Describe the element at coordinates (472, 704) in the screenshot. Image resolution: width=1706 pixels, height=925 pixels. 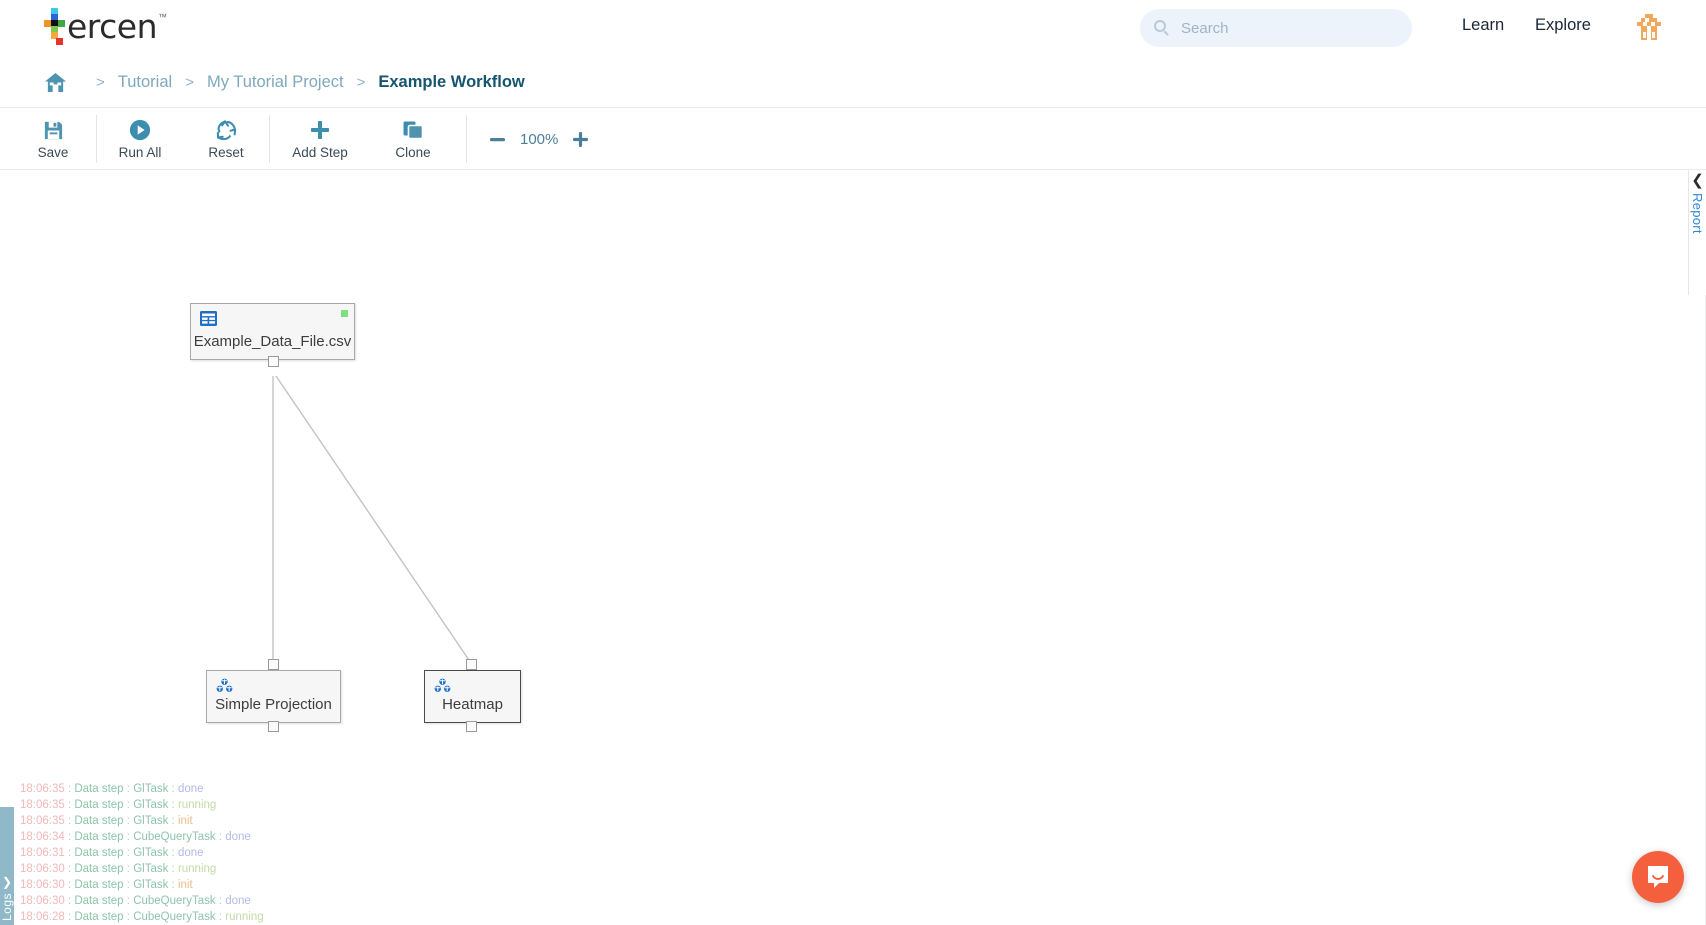
I see `workflow-node-label: Heatmap` at that location.